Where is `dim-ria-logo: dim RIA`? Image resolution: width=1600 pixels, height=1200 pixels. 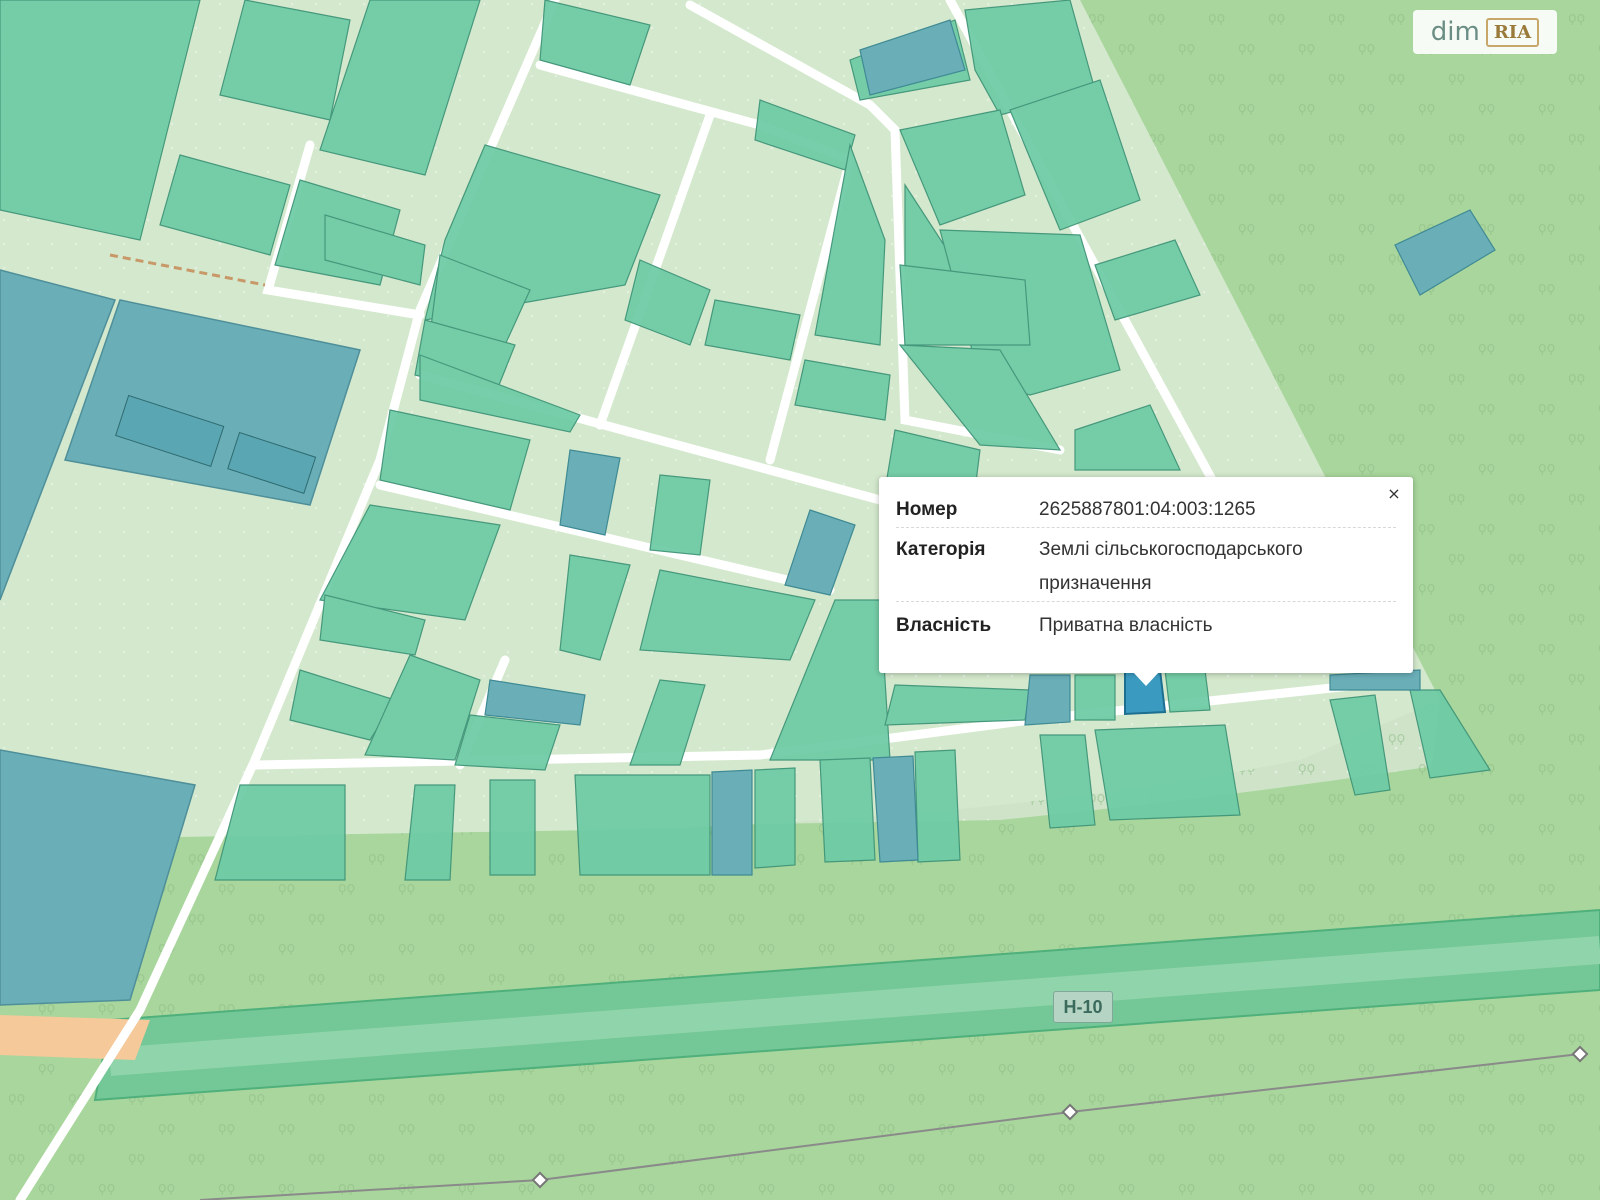 dim-ria-logo: dim RIA is located at coordinates (1485, 32).